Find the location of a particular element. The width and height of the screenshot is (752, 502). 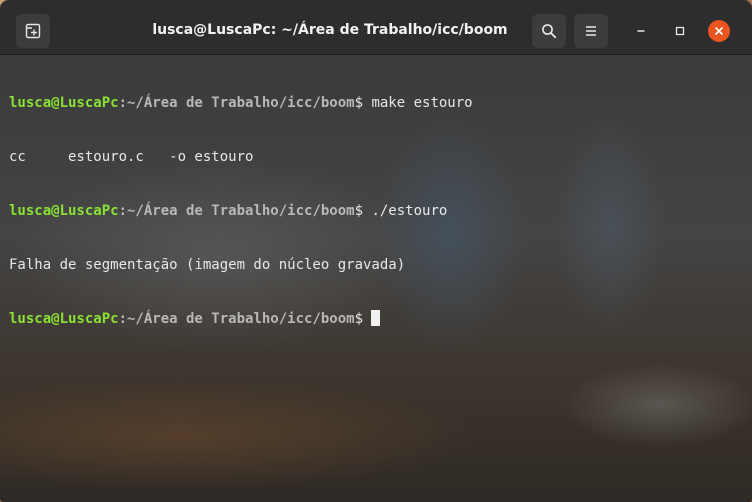

new-tab-button is located at coordinates (33, 31).